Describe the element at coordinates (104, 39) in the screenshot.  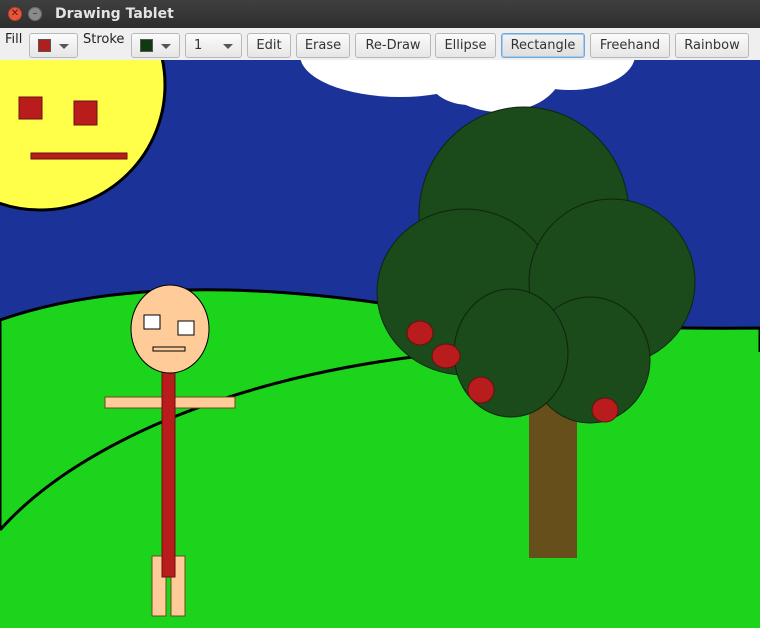
I see `stroke-label: Stroke` at that location.